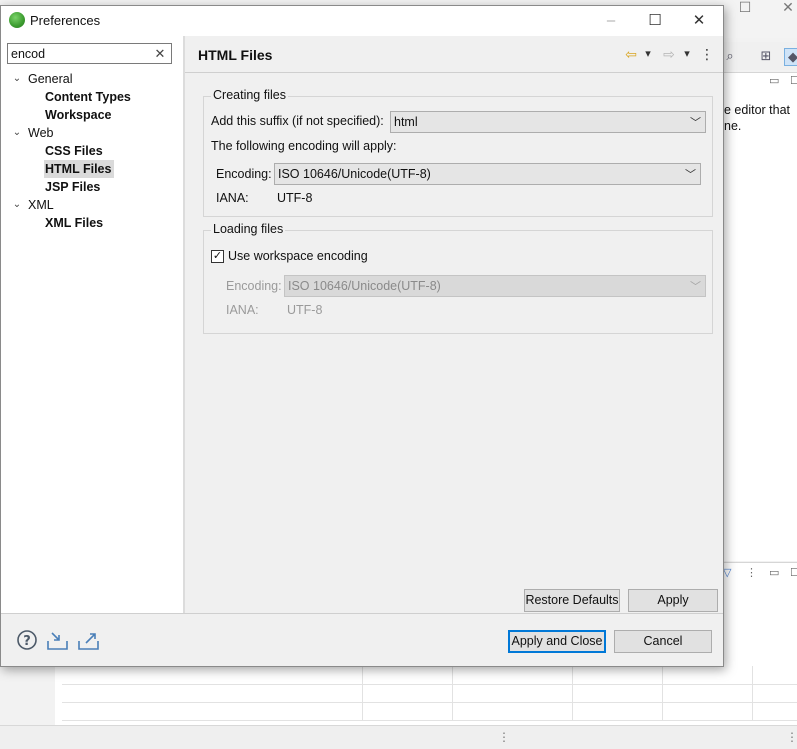  I want to click on back-arrow-icon: ⇦, so click(631, 54).